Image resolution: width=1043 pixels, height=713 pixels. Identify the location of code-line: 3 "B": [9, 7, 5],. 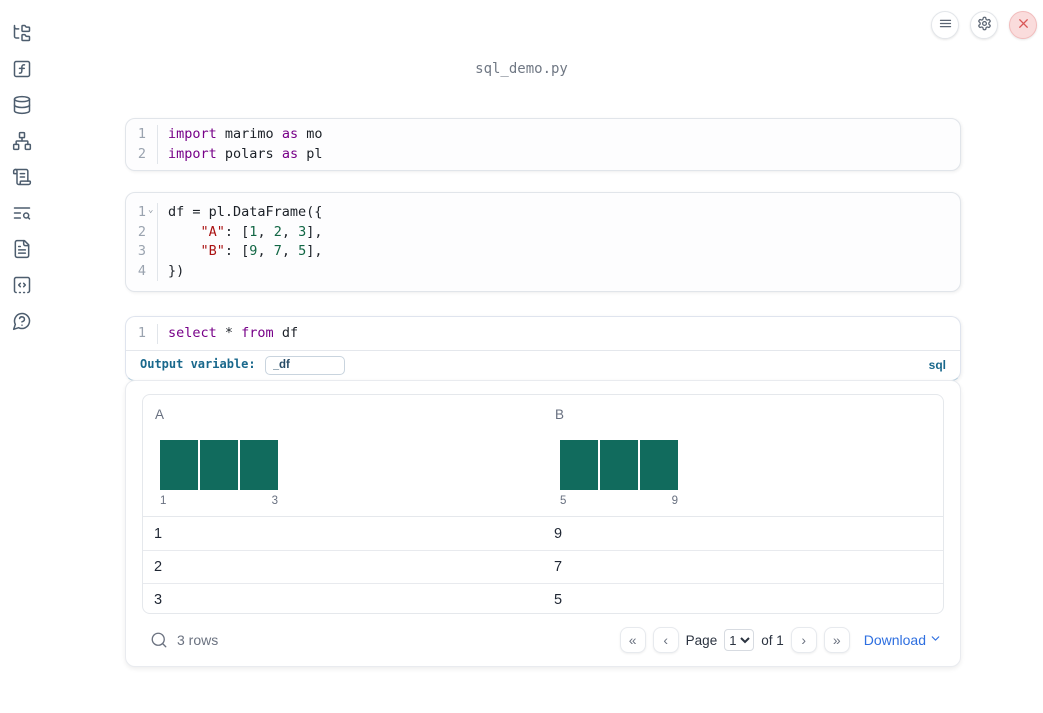
(543, 252).